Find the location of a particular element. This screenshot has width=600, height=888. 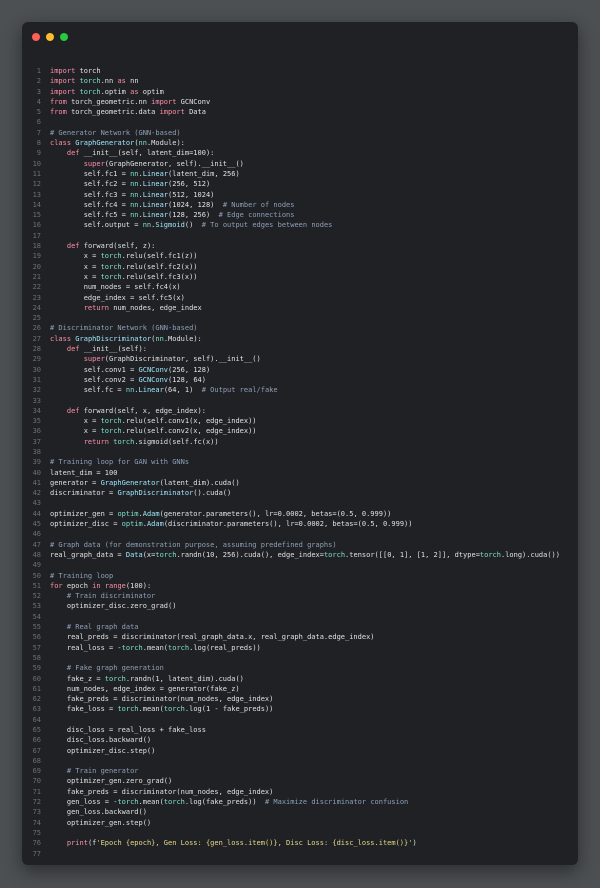

line-number: 24 is located at coordinates (36, 307).